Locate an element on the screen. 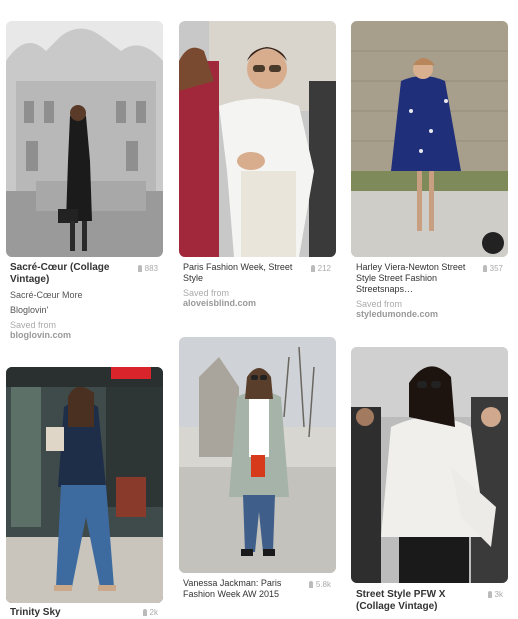  save-count: 2k is located at coordinates (141, 612).